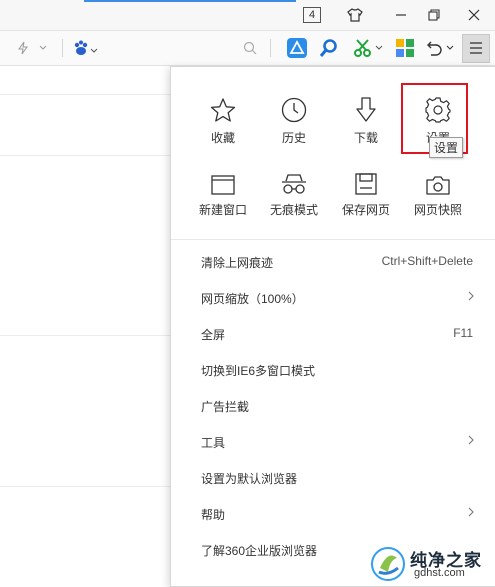  What do you see at coordinates (213, 515) in the screenshot?
I see `menu-item-label: 帮助` at bounding box center [213, 515].